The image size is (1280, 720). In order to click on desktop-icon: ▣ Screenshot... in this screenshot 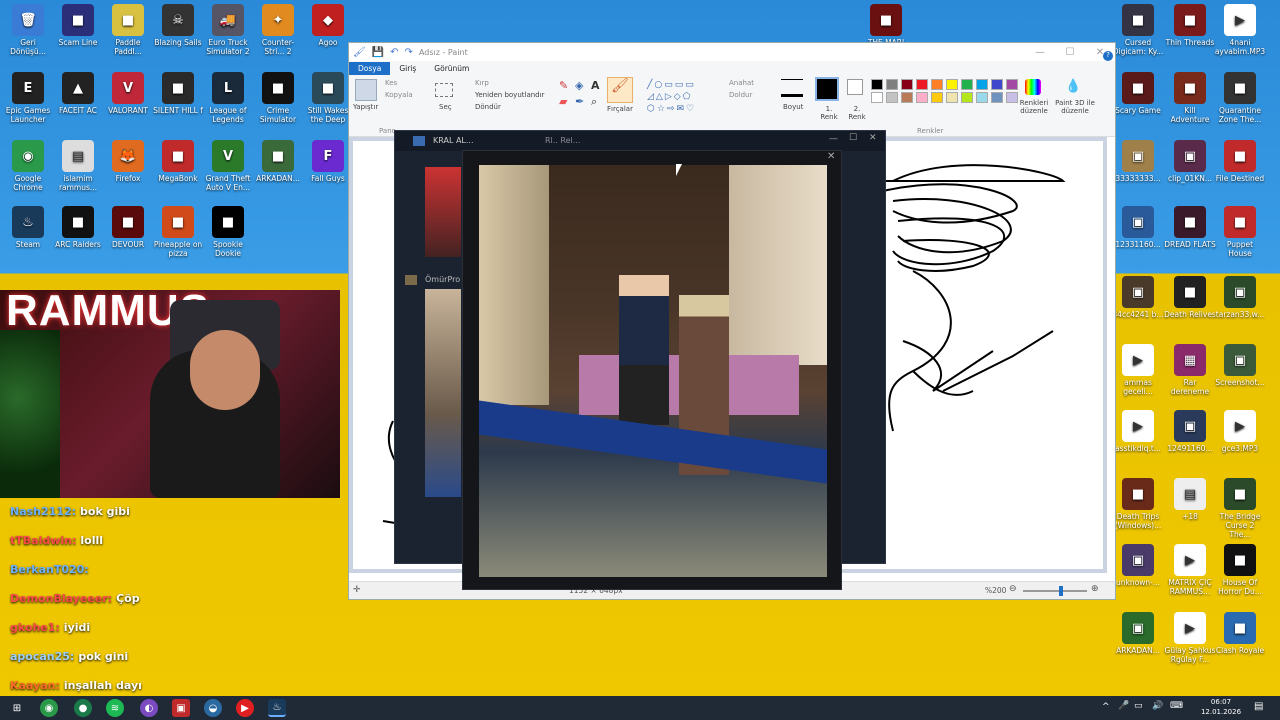, I will do `click(1240, 365)`.